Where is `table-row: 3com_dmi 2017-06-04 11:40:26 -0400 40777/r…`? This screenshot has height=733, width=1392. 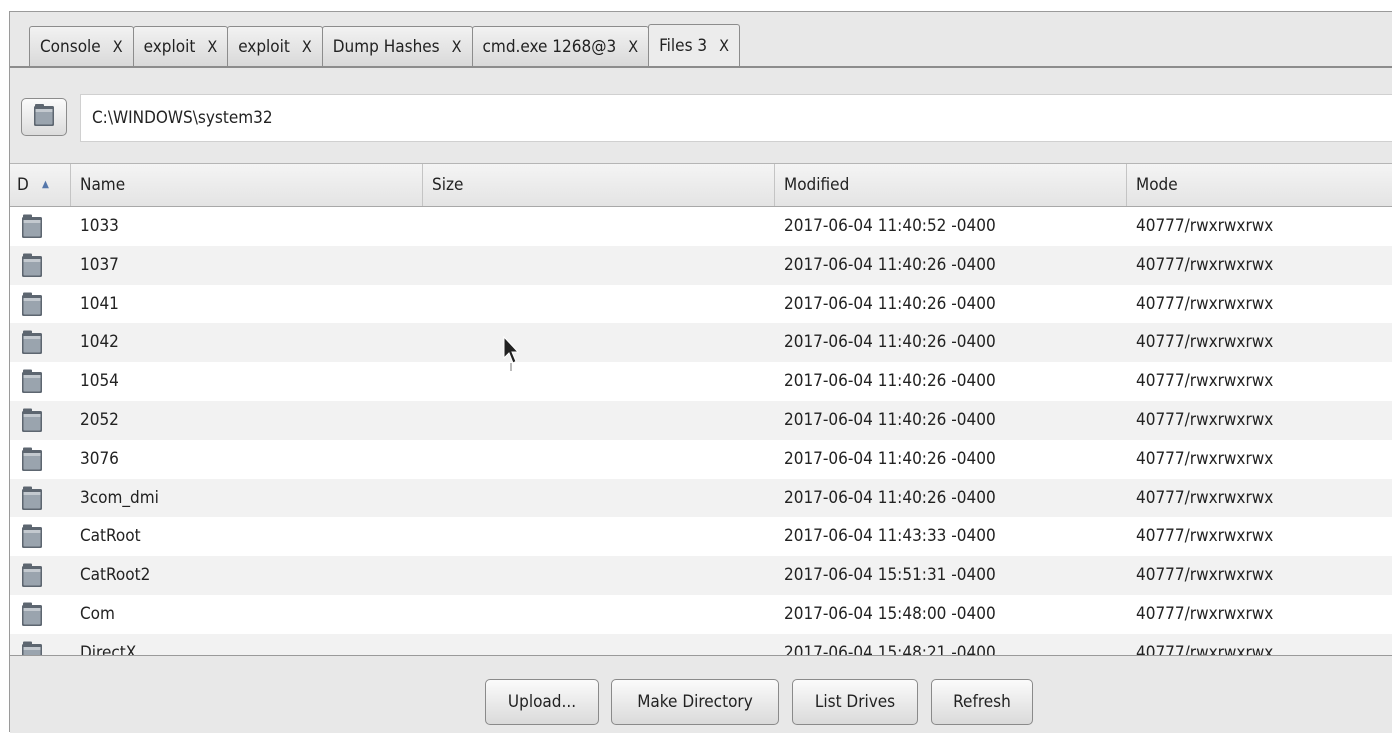 table-row: 3com_dmi 2017-06-04 11:40:26 -0400 40777/r… is located at coordinates (701, 498).